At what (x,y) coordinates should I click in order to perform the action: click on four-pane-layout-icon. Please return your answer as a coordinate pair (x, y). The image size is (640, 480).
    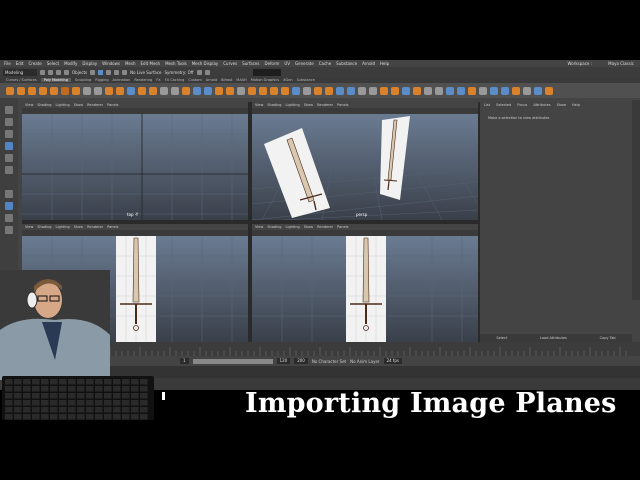
    Looking at the image, I should click on (9, 218).